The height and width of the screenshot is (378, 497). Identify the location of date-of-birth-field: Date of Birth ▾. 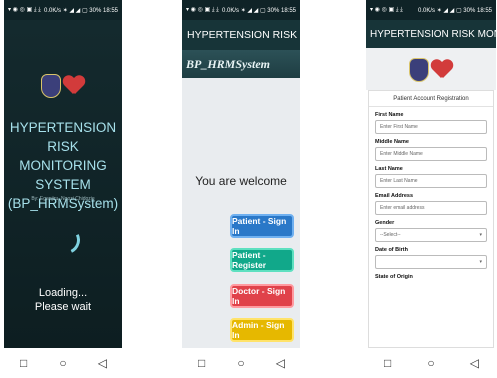
(431, 258).